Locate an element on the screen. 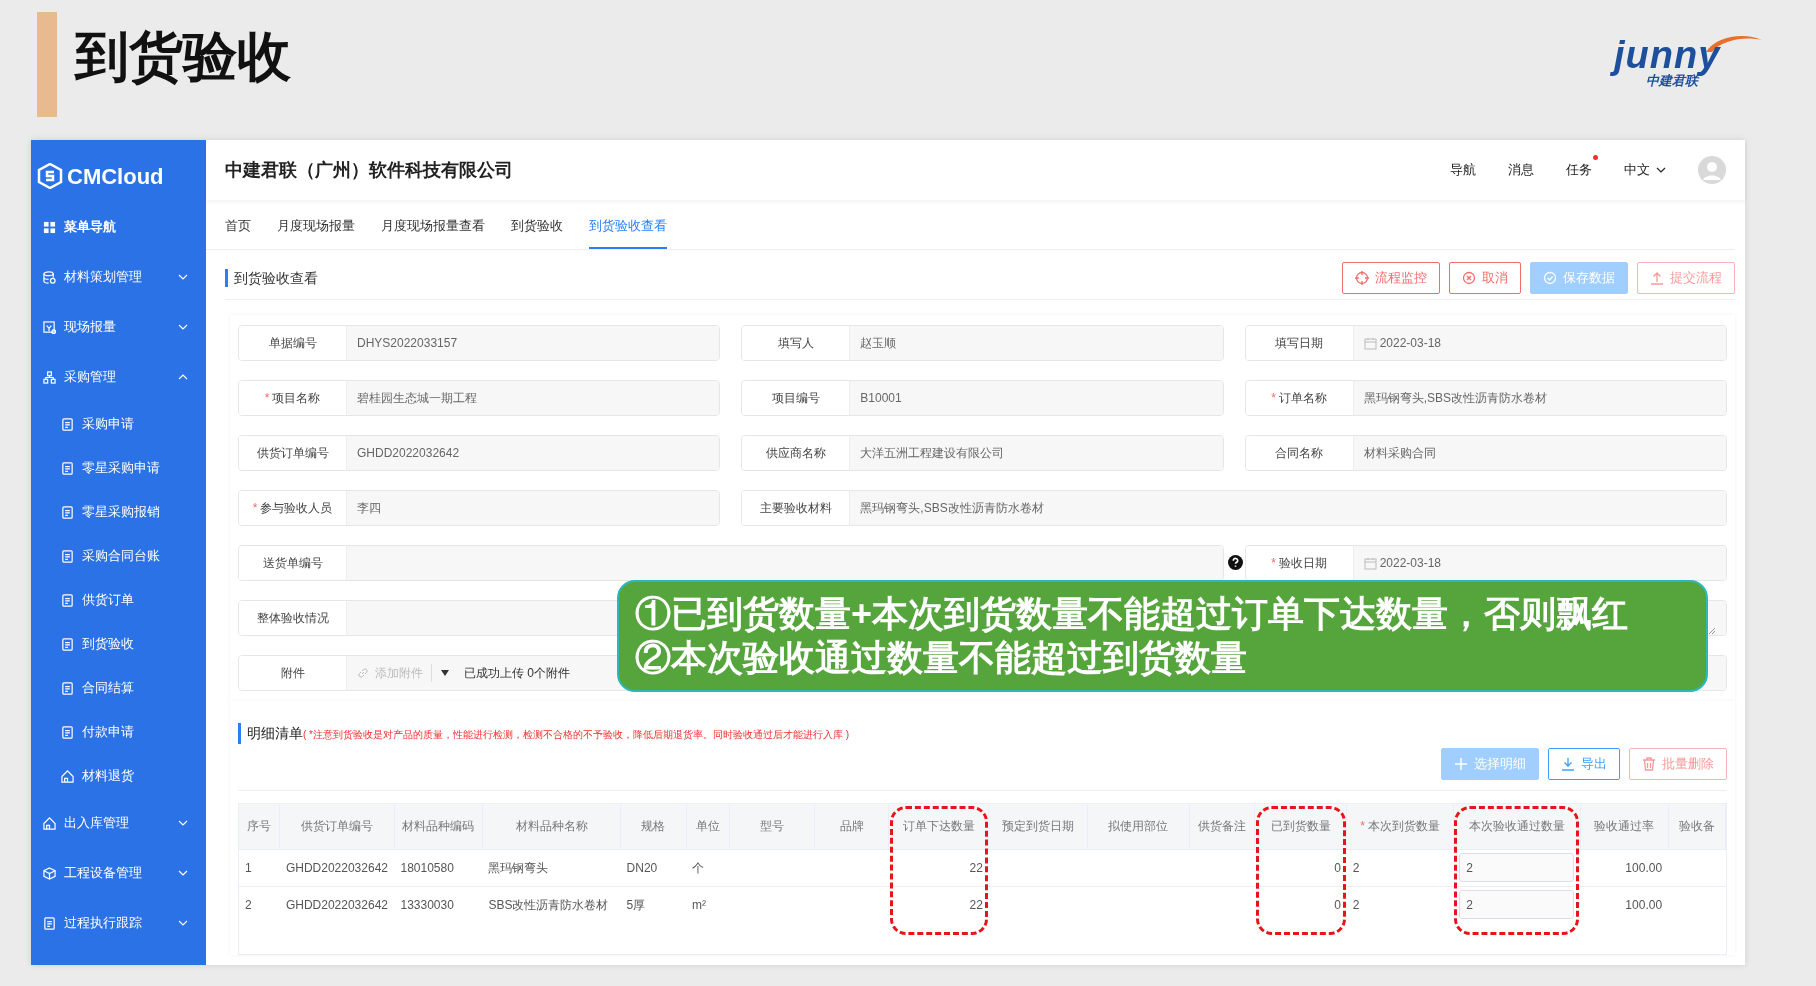  table-cell: 13330030 is located at coordinates (438, 904).